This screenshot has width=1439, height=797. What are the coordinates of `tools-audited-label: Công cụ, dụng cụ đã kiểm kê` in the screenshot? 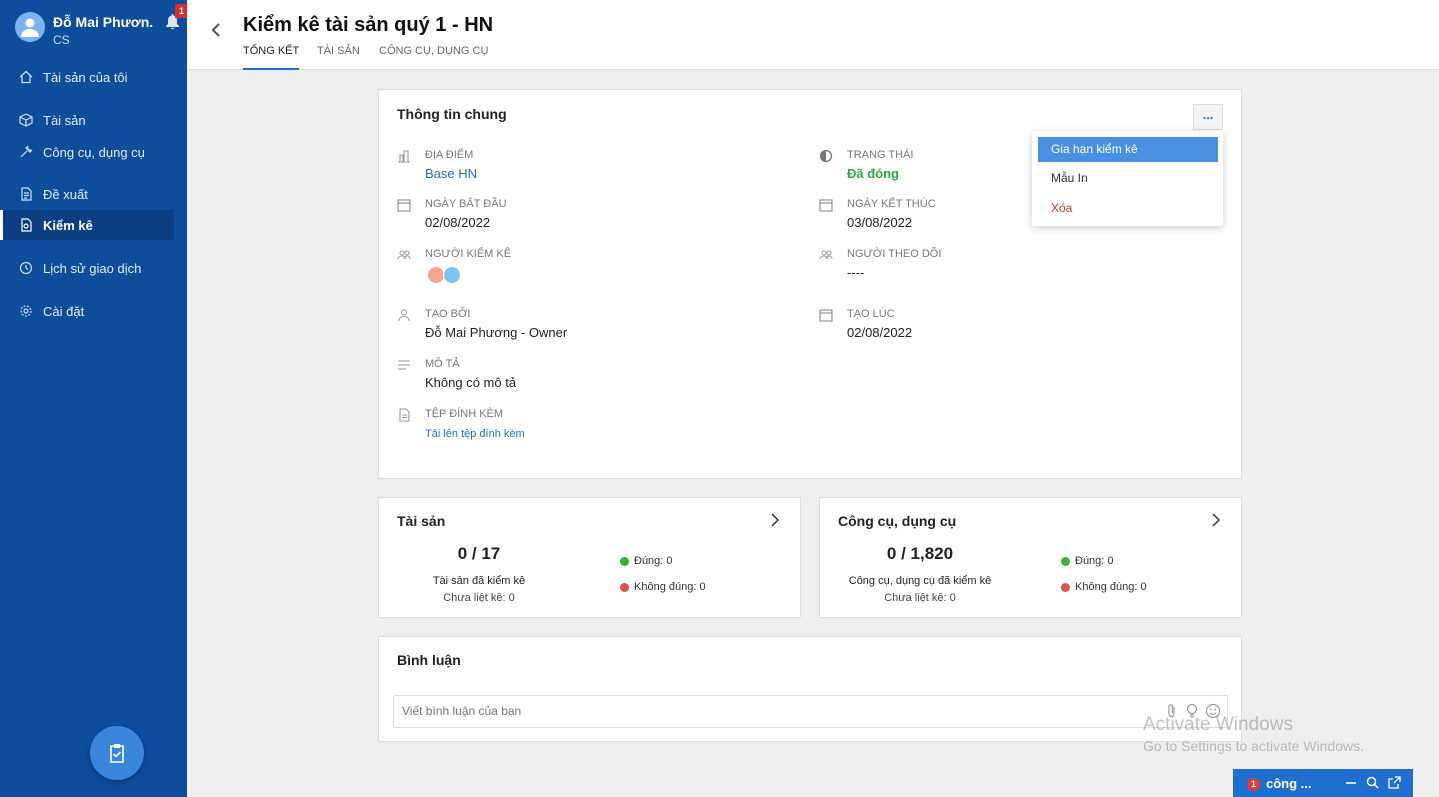 It's located at (920, 581).